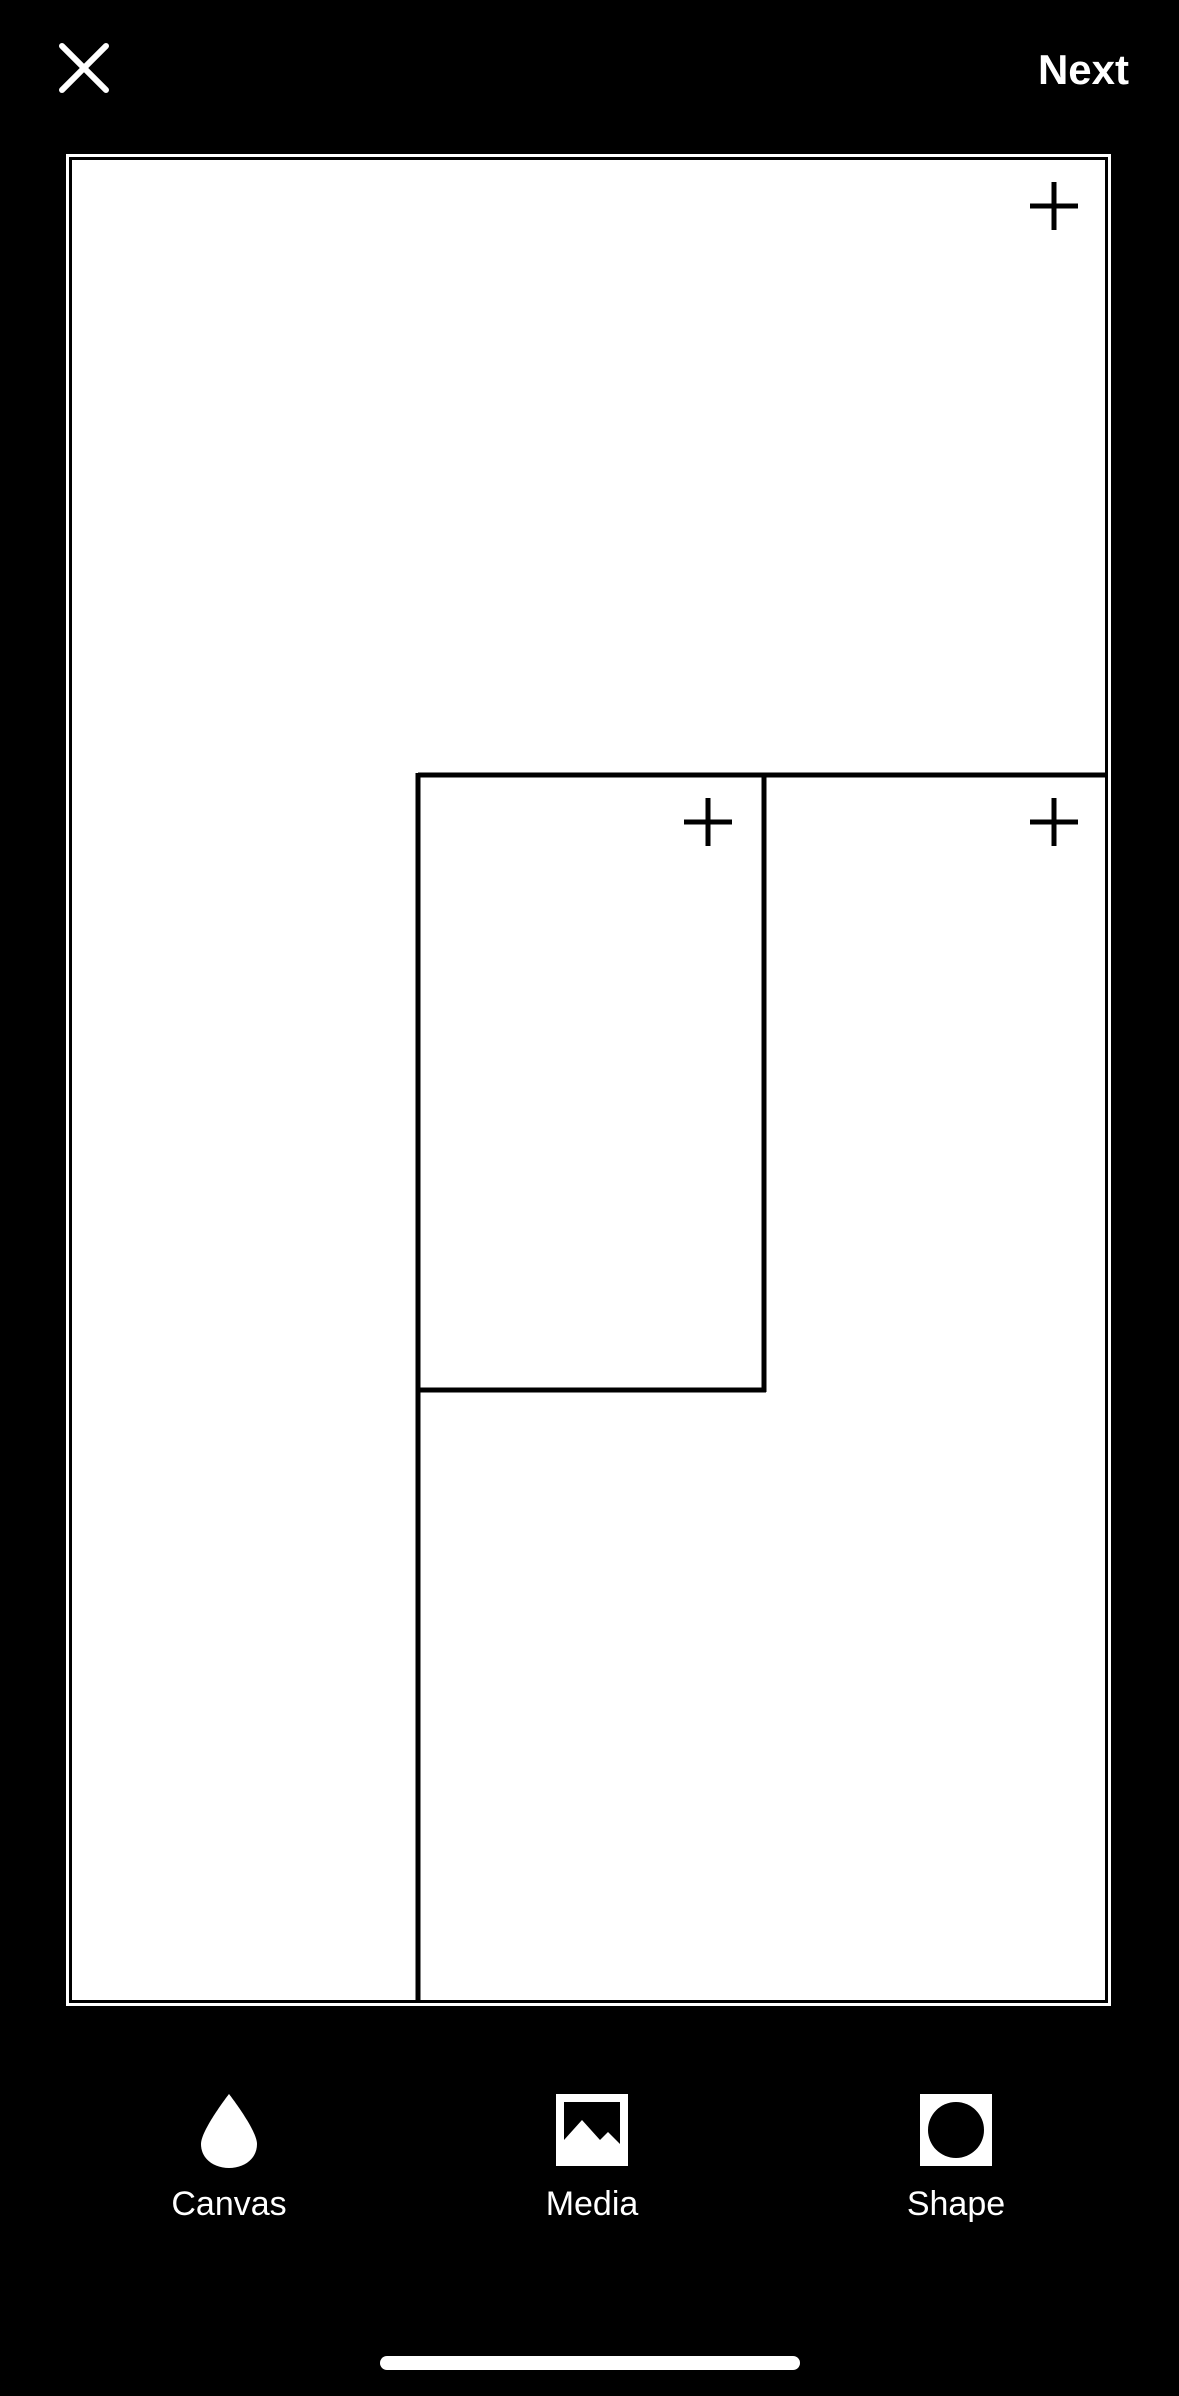  I want to click on next-button: Next, so click(1083, 70).